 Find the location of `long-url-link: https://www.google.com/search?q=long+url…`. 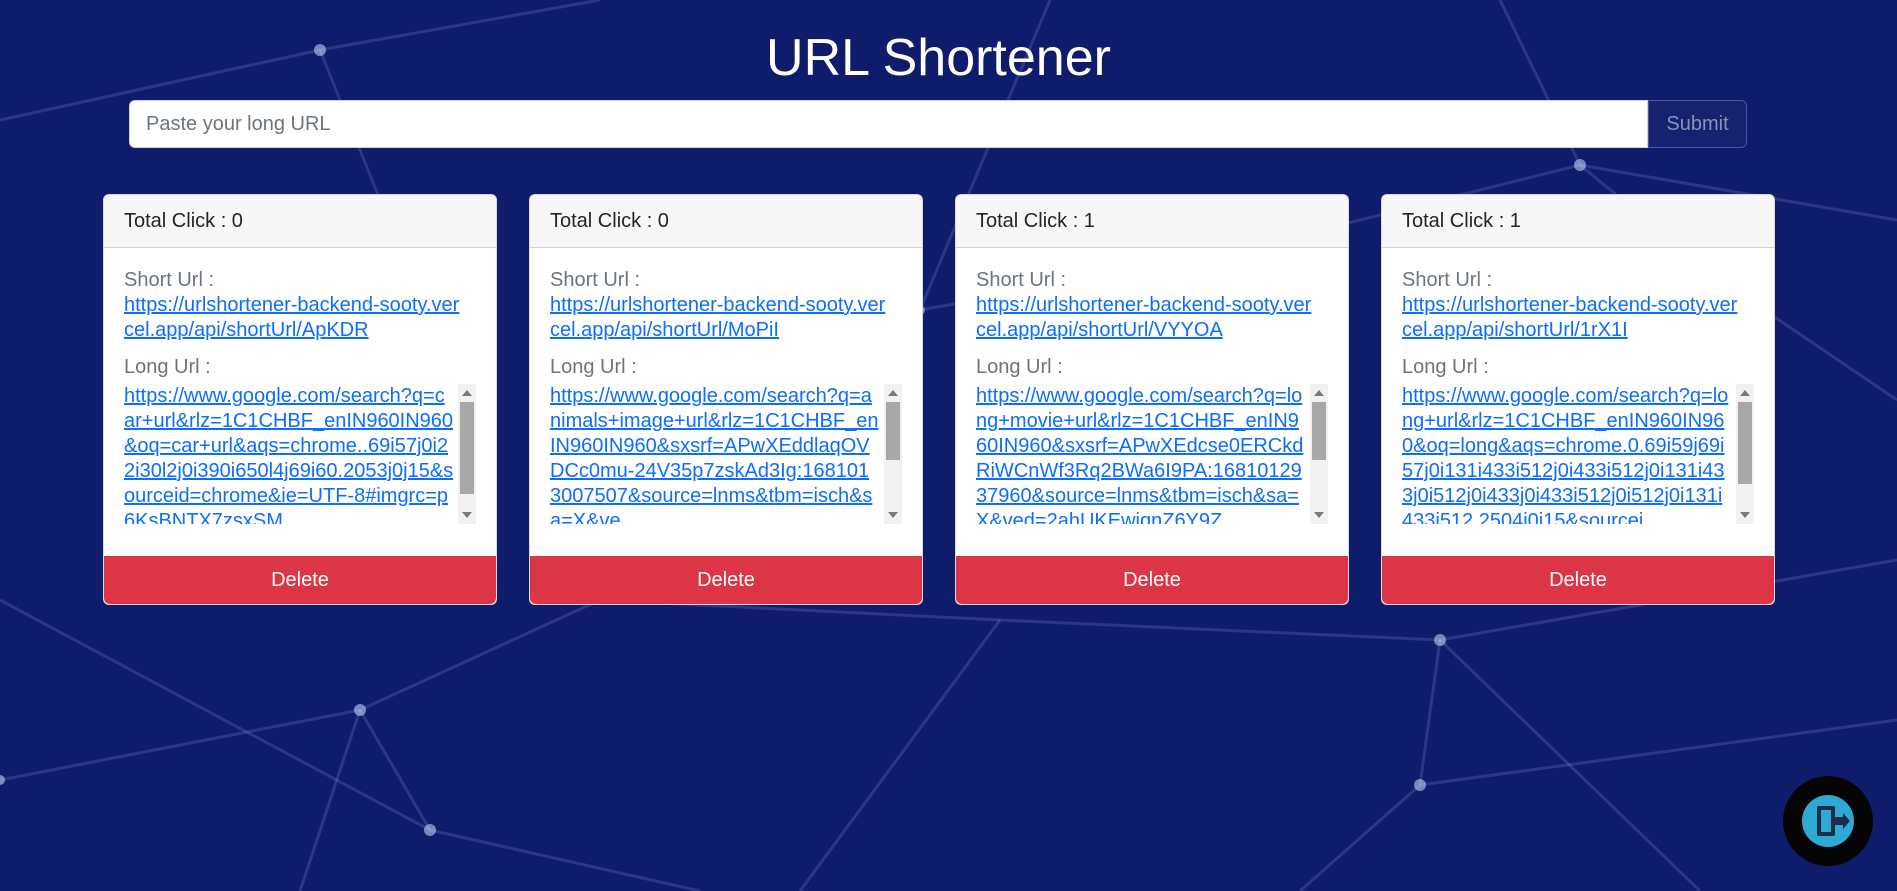

long-url-link: https://www.google.com/search?q=long+url… is located at coordinates (1567, 454).